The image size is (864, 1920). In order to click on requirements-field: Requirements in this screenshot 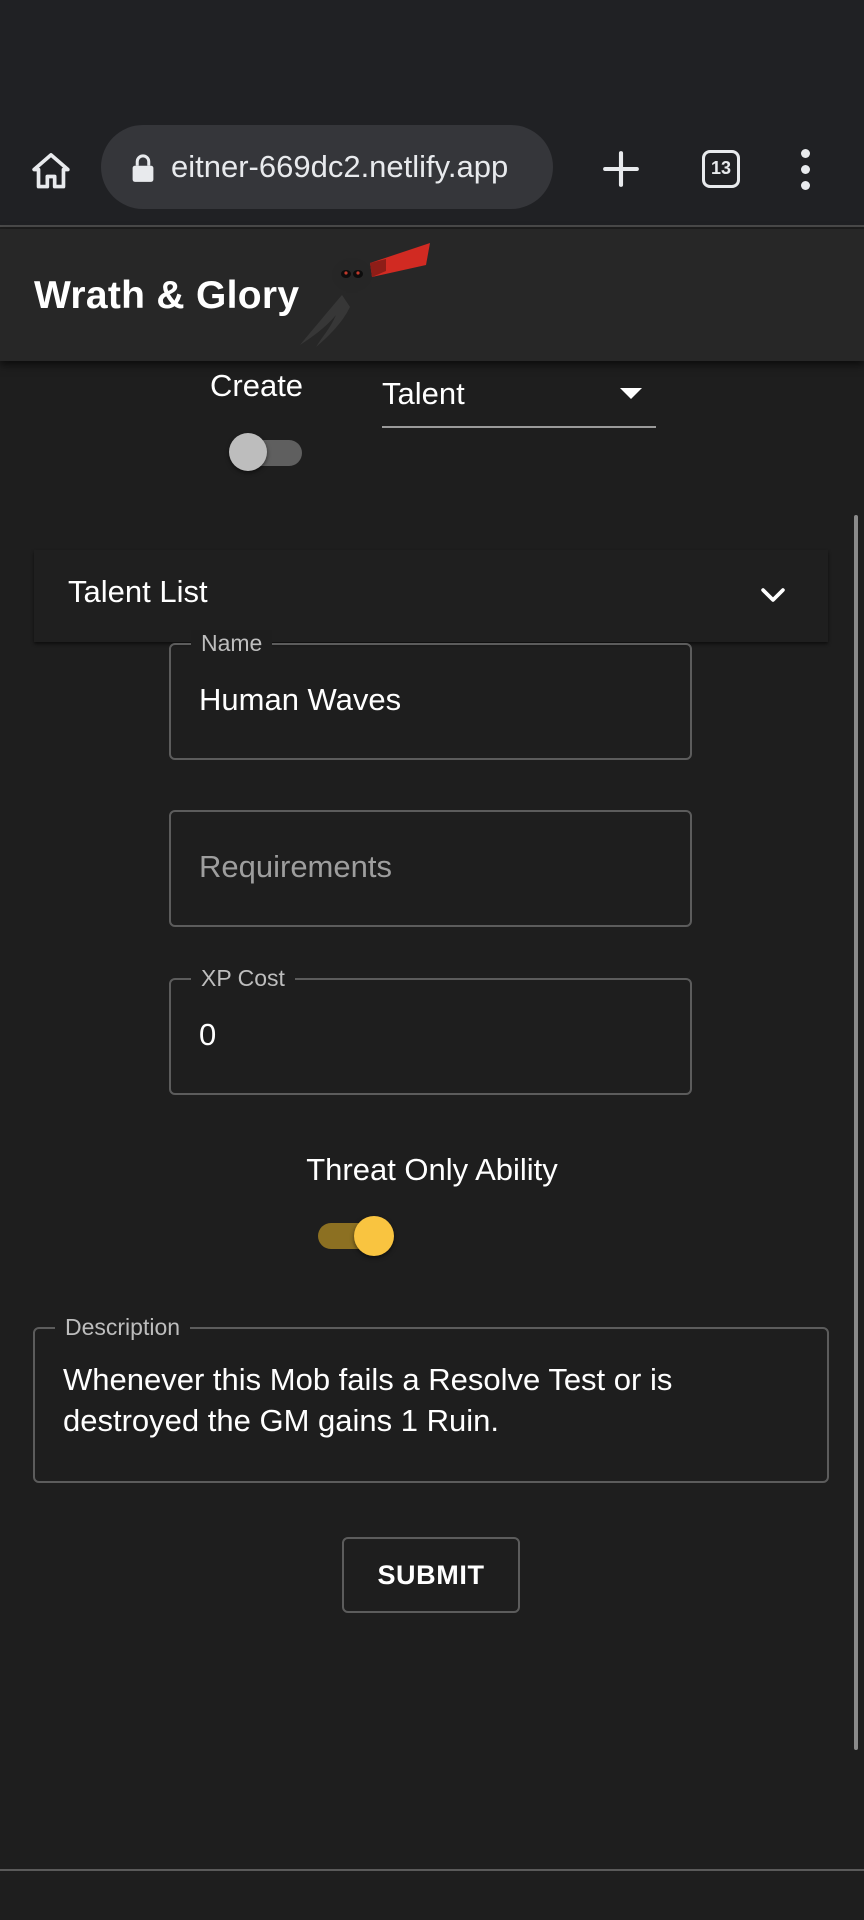, I will do `click(430, 868)`.